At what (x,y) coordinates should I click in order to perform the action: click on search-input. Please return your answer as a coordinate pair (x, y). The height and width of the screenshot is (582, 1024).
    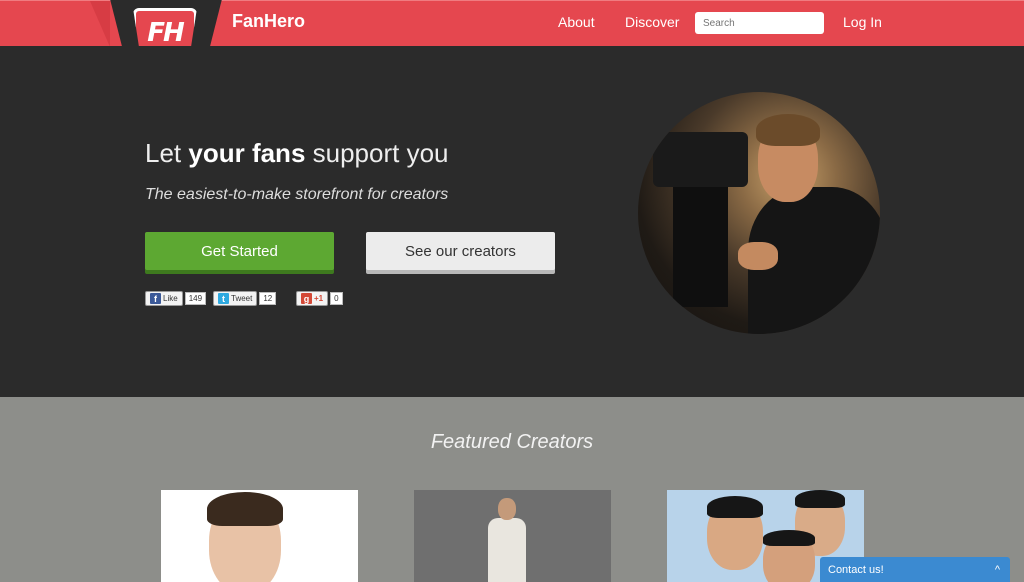
    Looking at the image, I should click on (759, 23).